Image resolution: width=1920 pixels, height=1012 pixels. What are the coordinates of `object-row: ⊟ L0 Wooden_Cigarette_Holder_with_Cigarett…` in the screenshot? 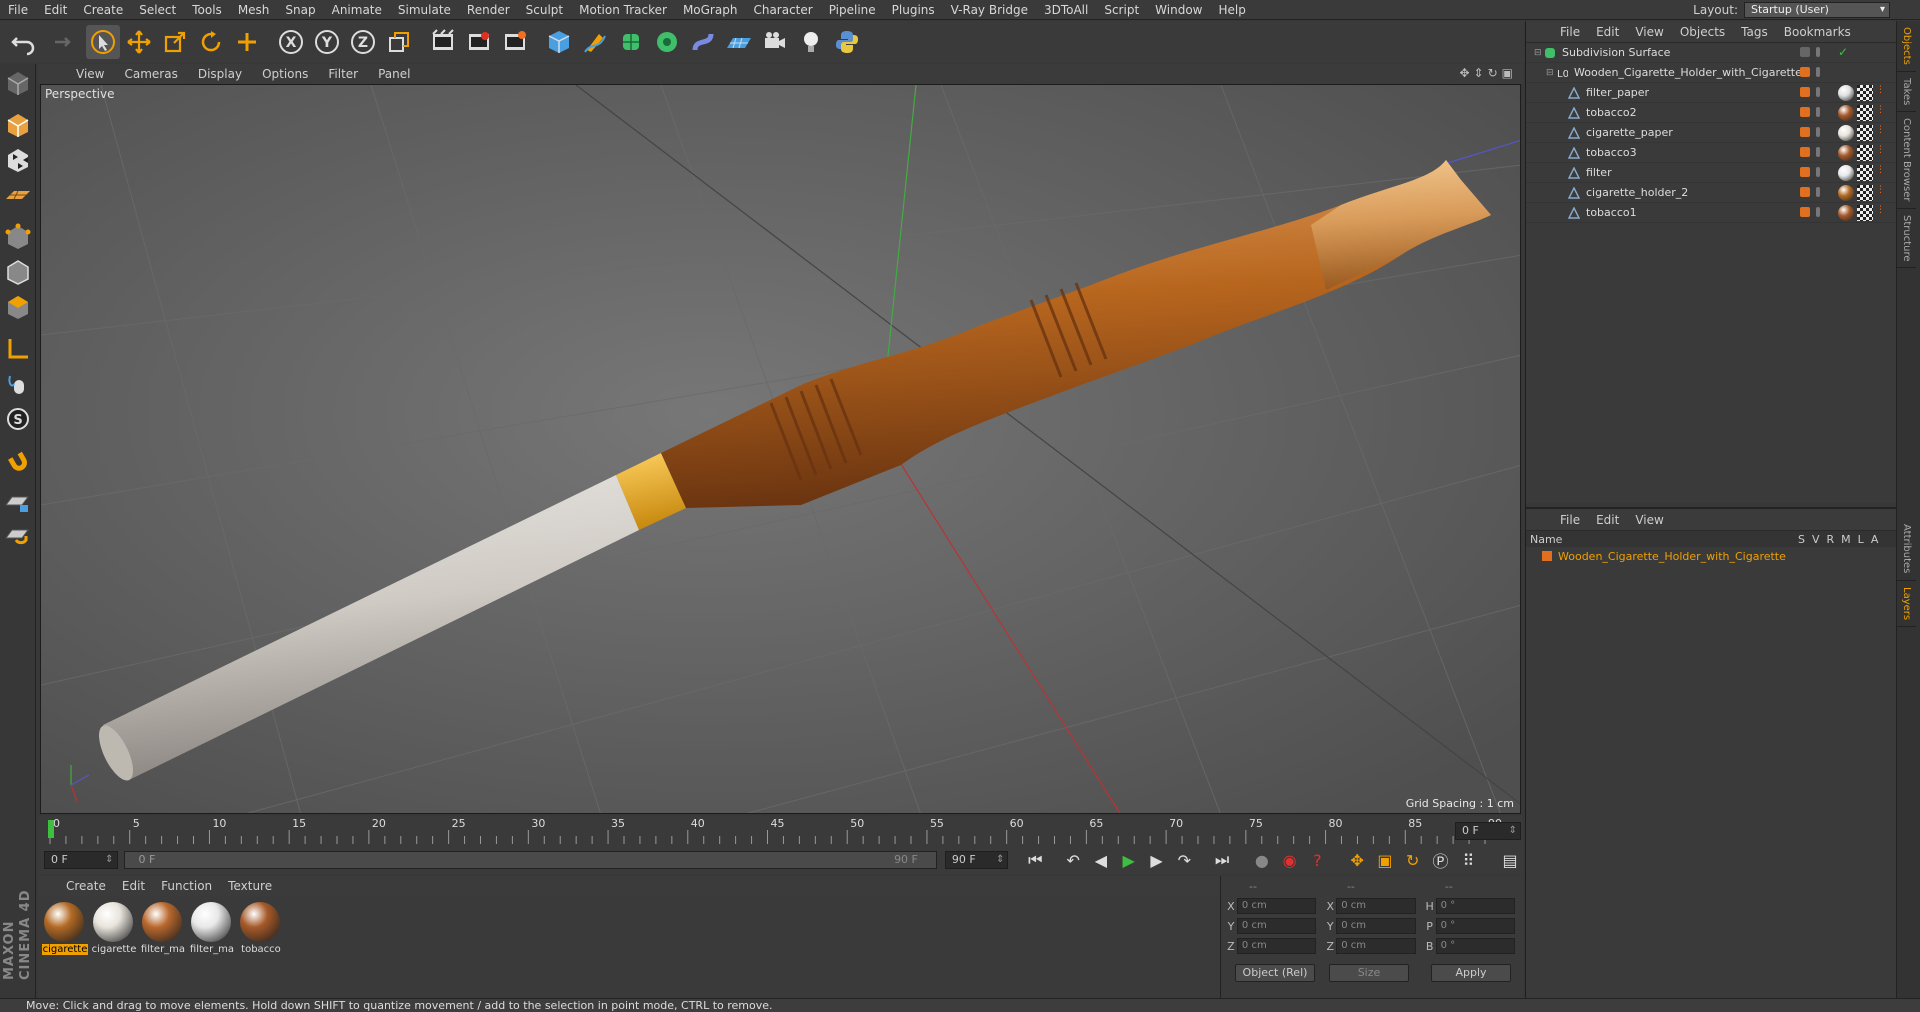 It's located at (1711, 73).